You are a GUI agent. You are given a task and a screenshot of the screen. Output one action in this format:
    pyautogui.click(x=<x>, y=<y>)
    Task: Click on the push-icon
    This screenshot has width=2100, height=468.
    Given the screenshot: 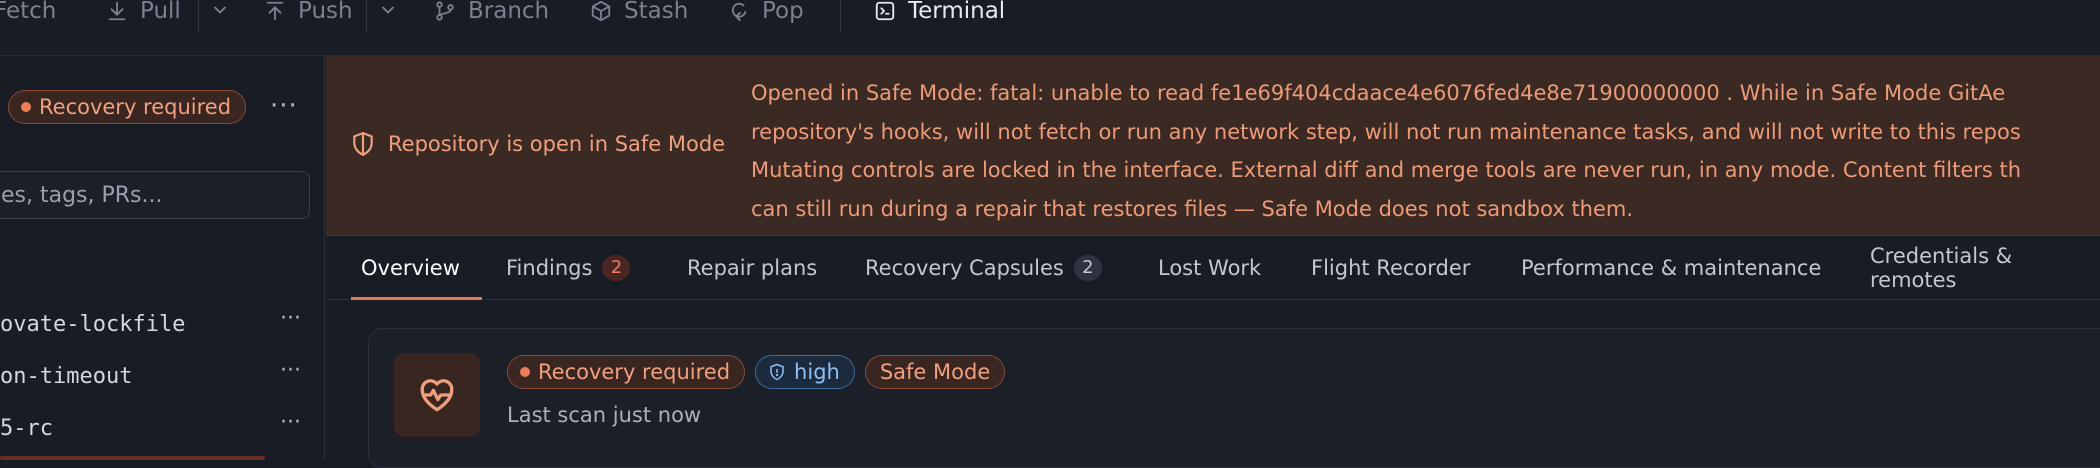 What is the action you would take?
    pyautogui.click(x=275, y=11)
    